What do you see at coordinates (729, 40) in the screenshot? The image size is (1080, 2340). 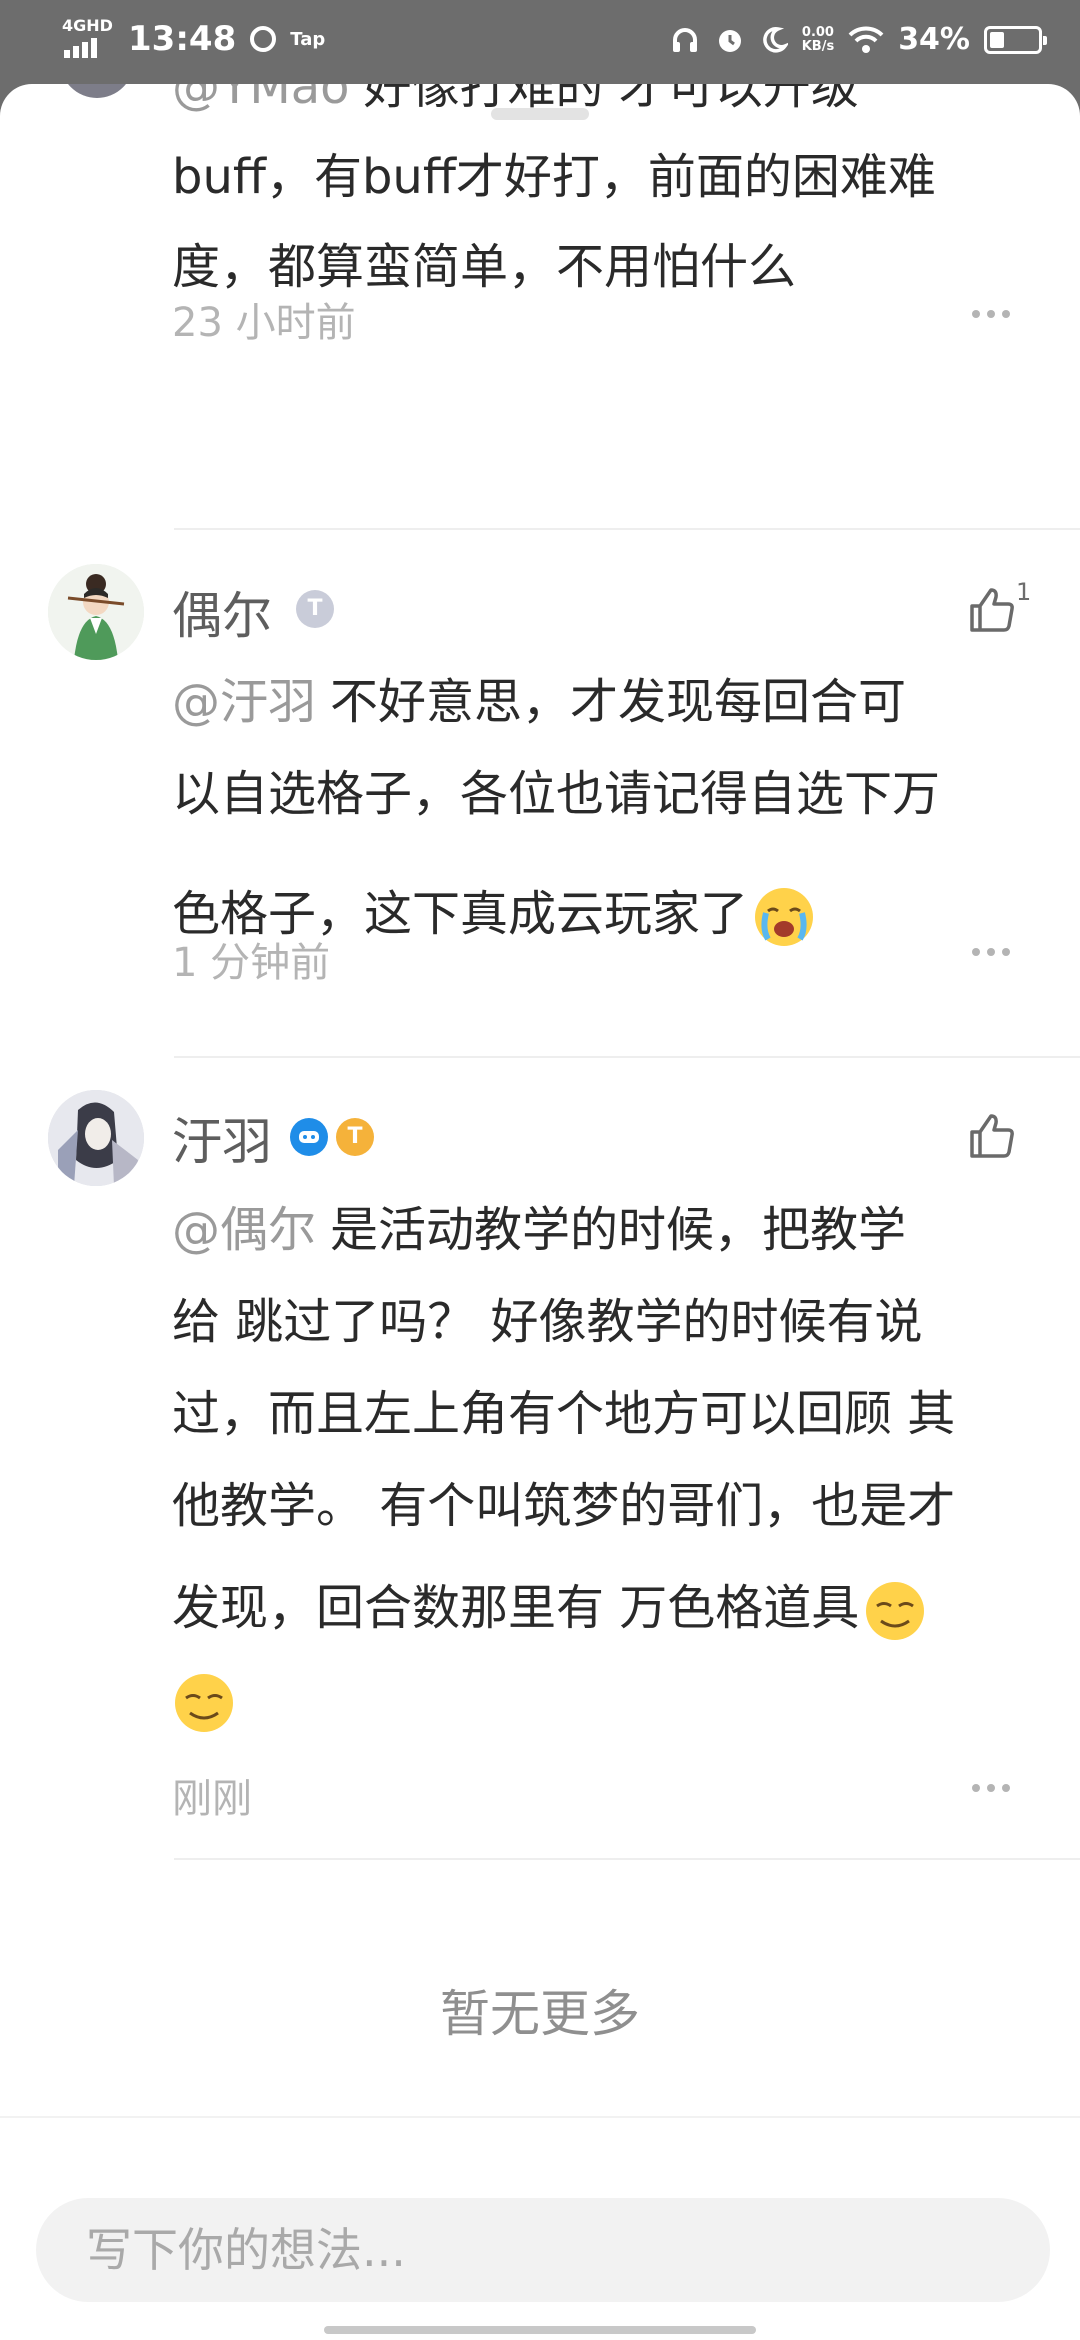 I see `alarm-icon` at bounding box center [729, 40].